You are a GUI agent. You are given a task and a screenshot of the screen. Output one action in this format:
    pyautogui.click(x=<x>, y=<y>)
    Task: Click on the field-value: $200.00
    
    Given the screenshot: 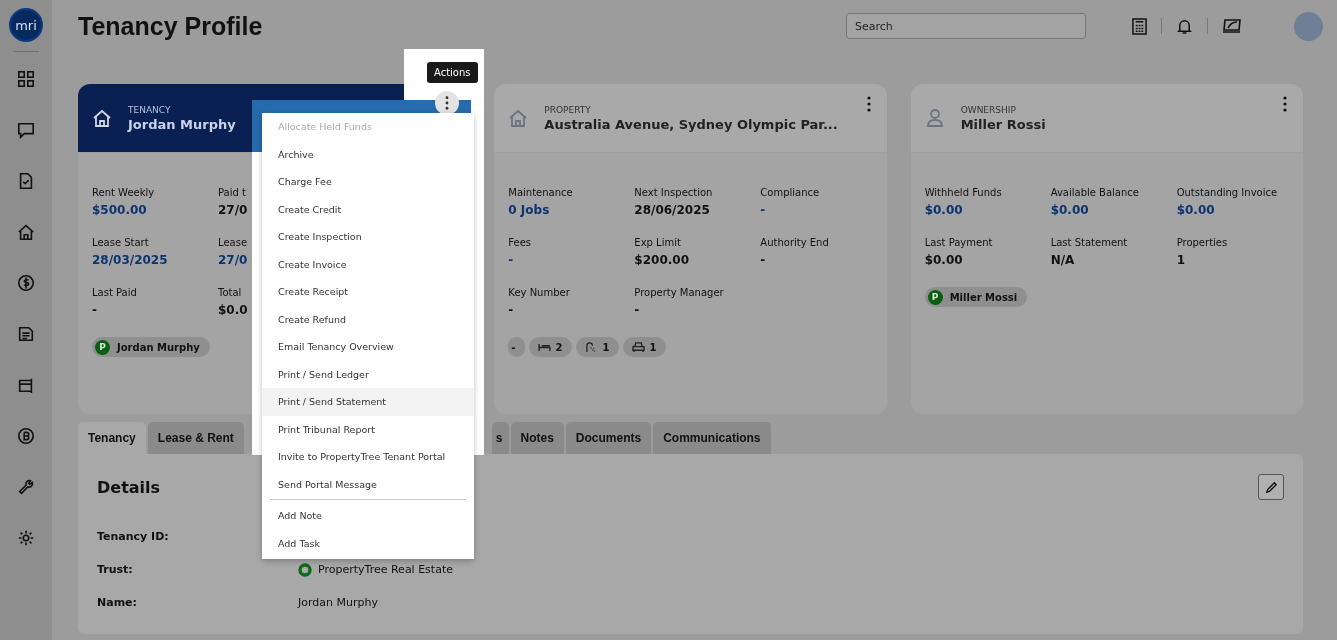 What is the action you would take?
    pyautogui.click(x=661, y=260)
    